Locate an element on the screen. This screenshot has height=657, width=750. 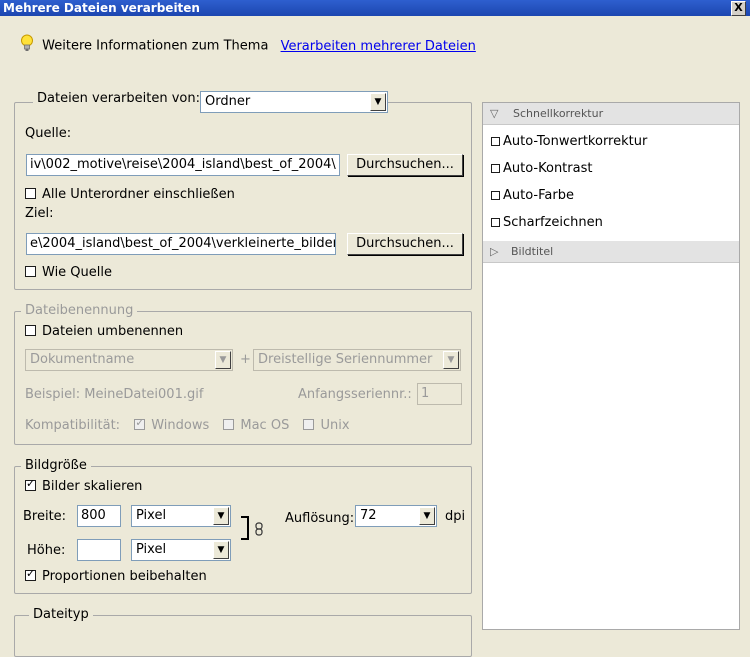
rename-files-label: Dateien umbenennen is located at coordinates (113, 331).